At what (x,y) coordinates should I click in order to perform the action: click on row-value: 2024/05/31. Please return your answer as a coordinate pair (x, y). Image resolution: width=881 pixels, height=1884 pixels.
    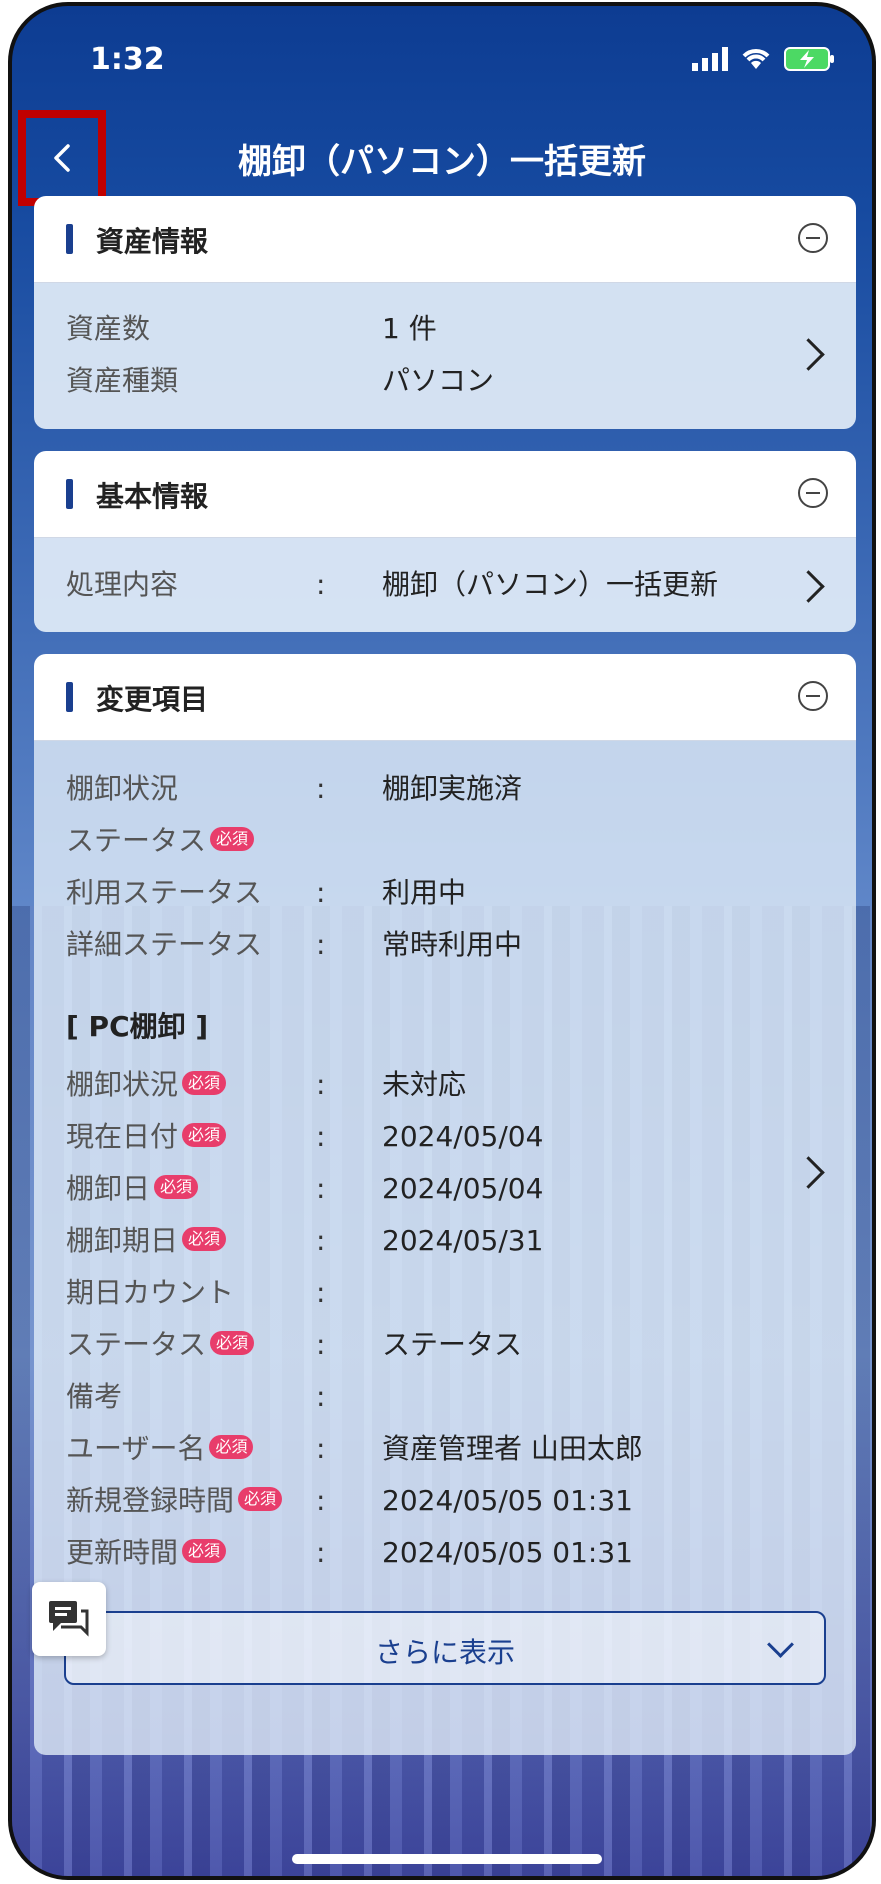
    Looking at the image, I should click on (463, 1240).